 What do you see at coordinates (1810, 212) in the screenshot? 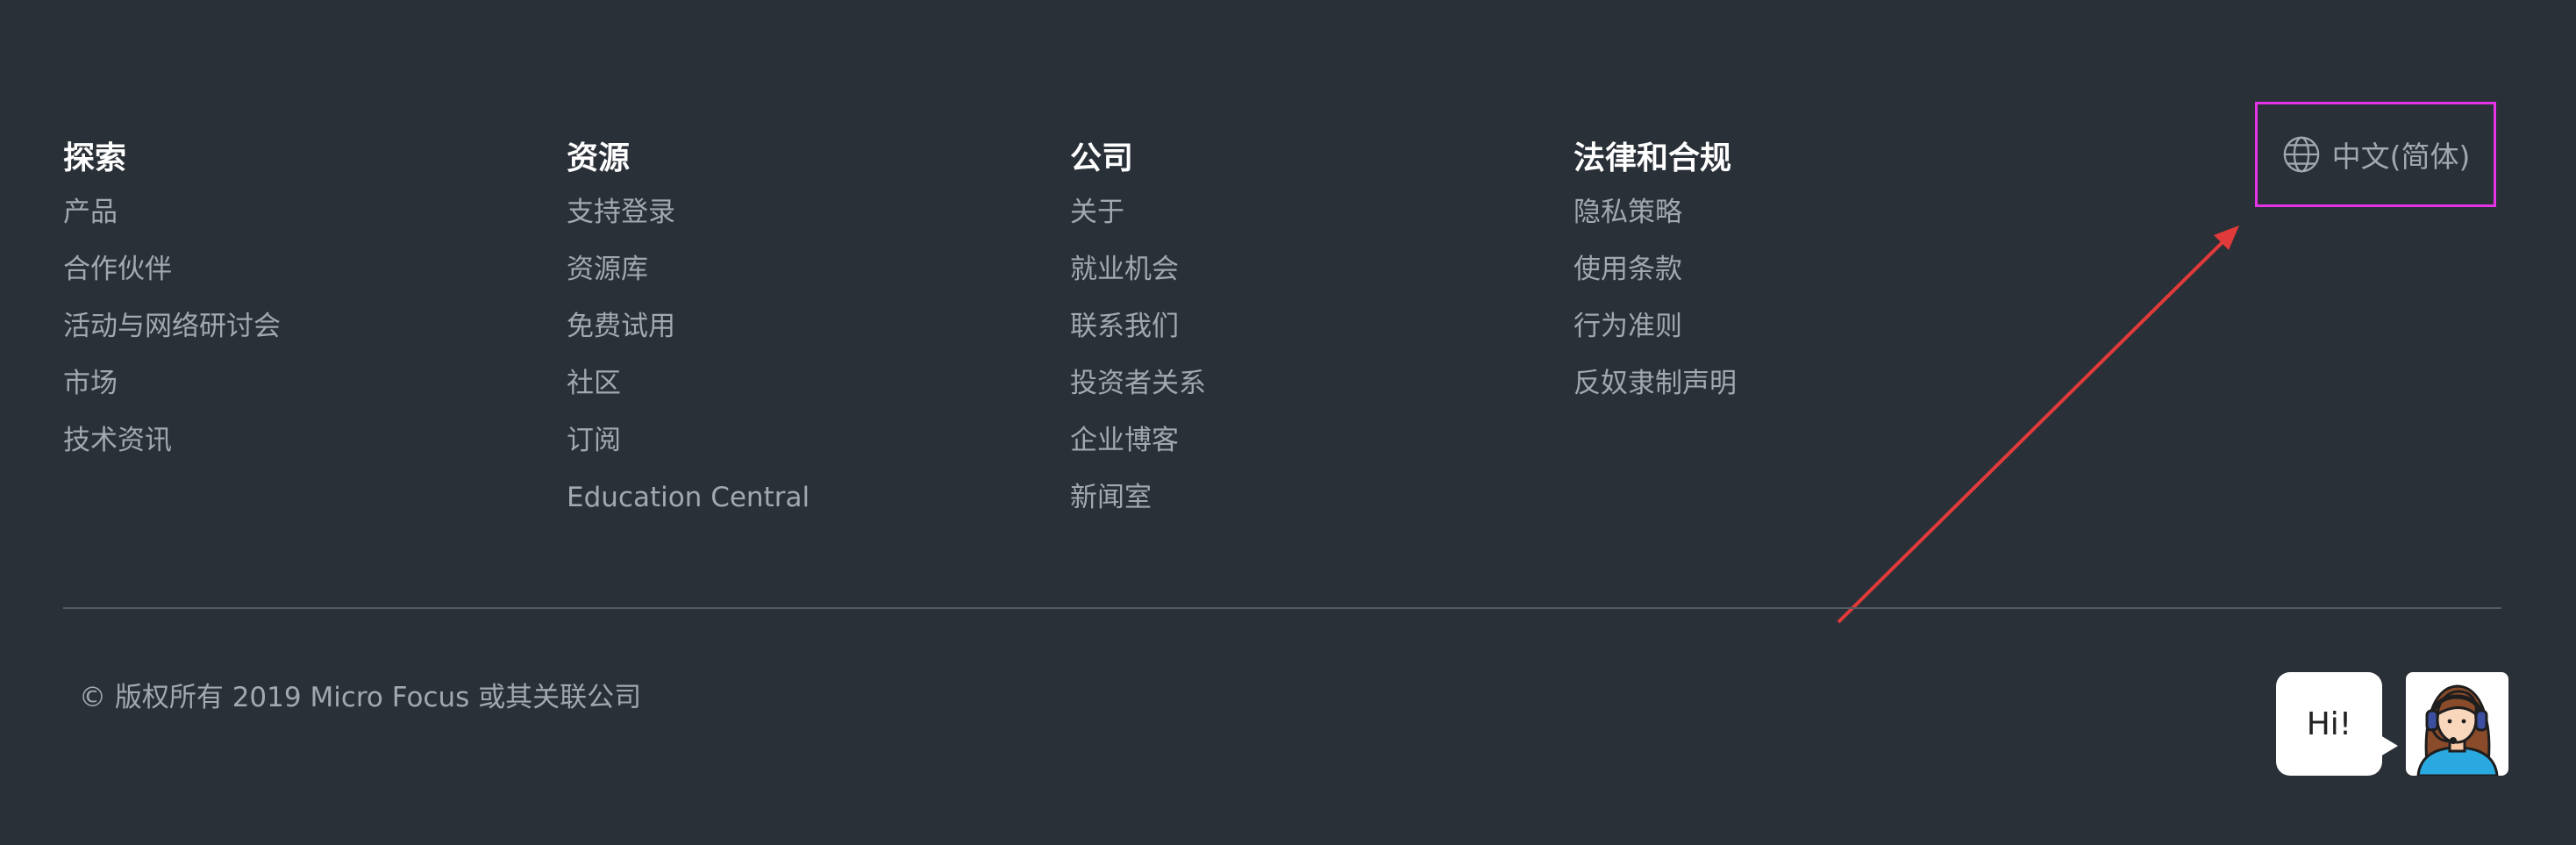
I see `footer-link: 隐私策略` at bounding box center [1810, 212].